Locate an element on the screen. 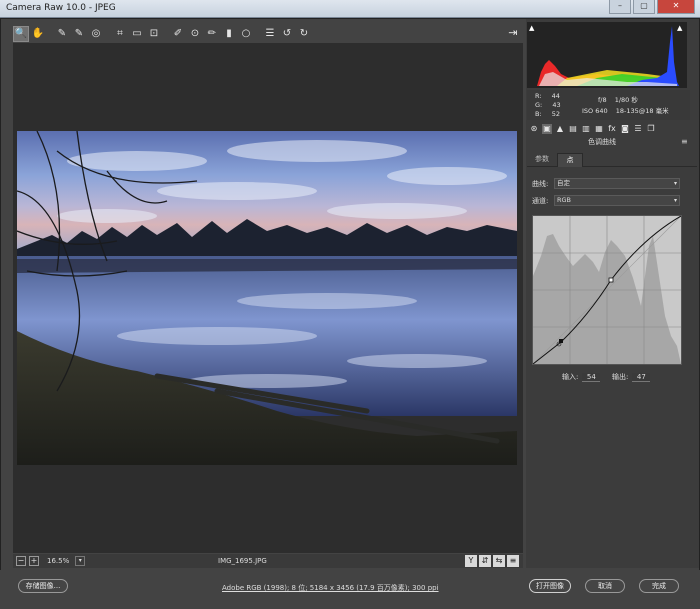 The width and height of the screenshot is (700, 609). target-adjust-tool: ◎ is located at coordinates (96, 34).